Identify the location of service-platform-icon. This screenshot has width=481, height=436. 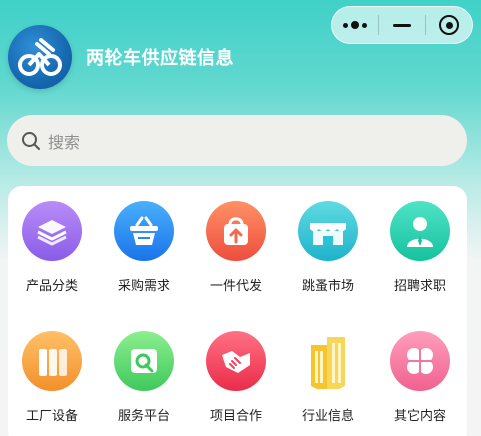
(144, 361).